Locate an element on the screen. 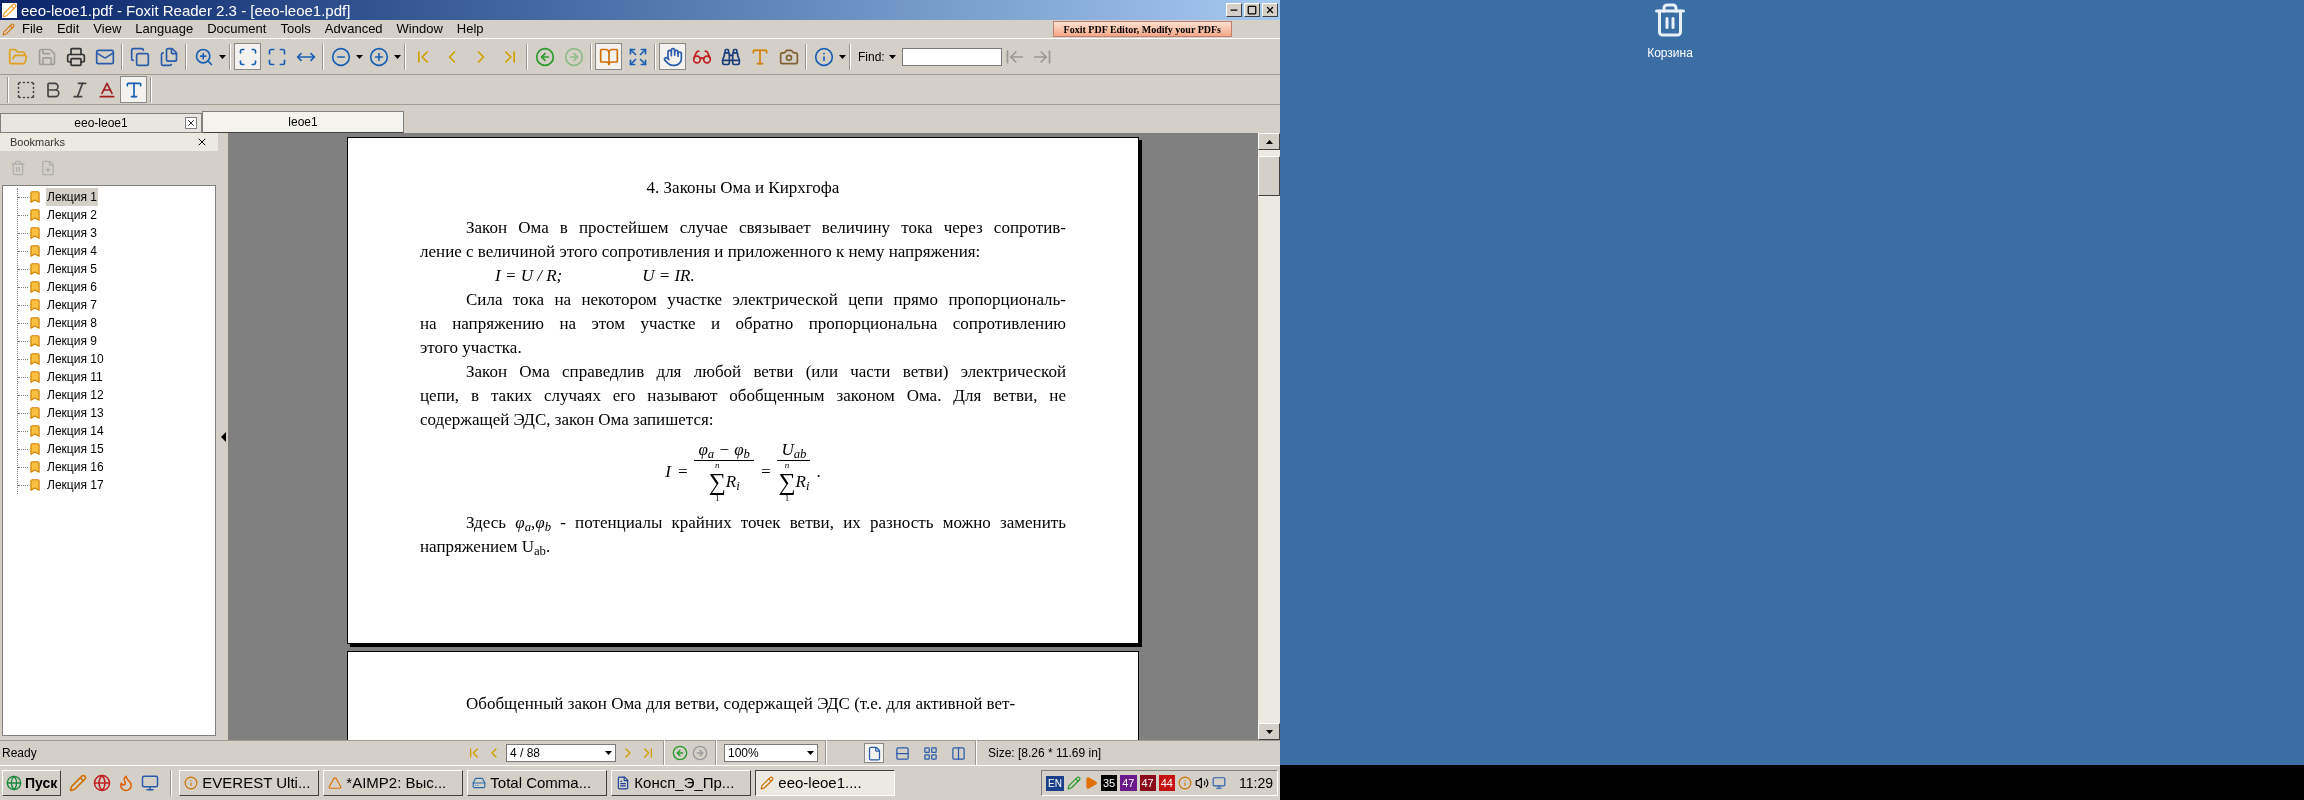 This screenshot has height=800, width=2304. hand-button is located at coordinates (672, 56).